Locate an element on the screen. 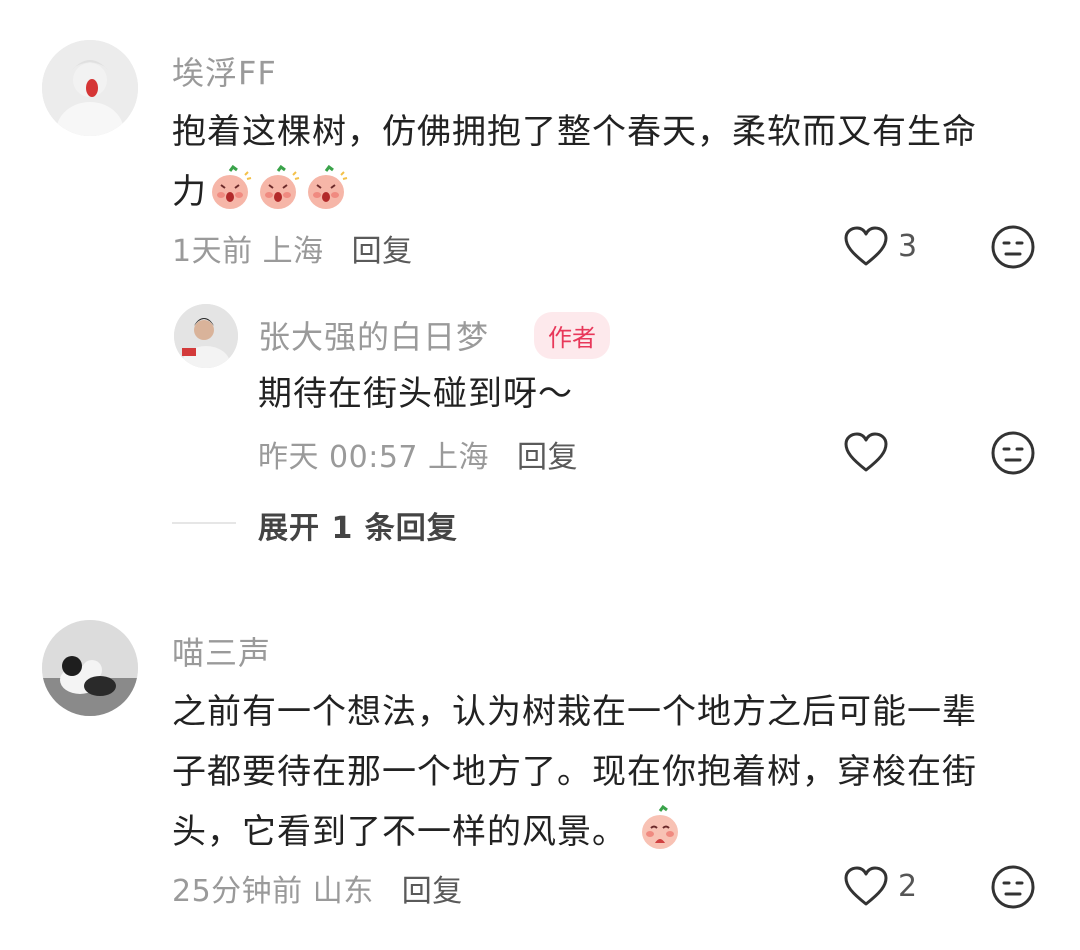 The image size is (1080, 950). comment-meta-2: 25分钟前 山东 回复 is located at coordinates (317, 888).